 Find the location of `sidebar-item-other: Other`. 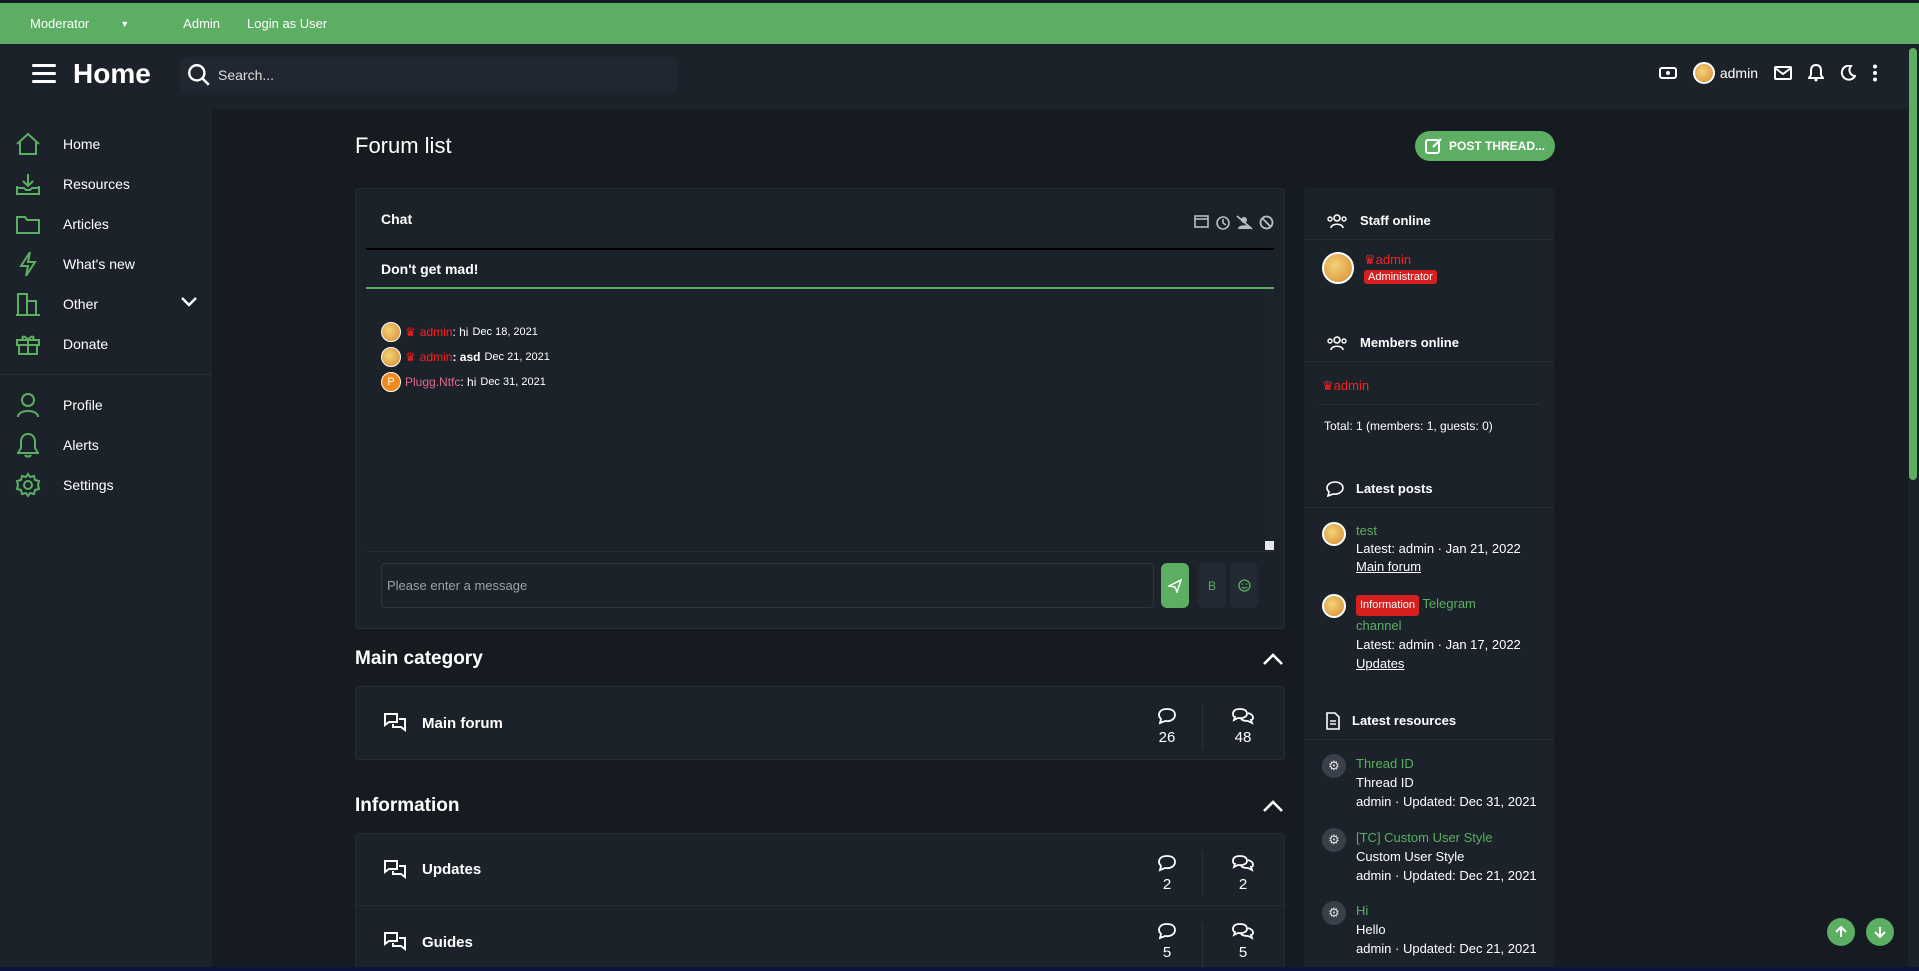

sidebar-item-other: Other is located at coordinates (106, 304).